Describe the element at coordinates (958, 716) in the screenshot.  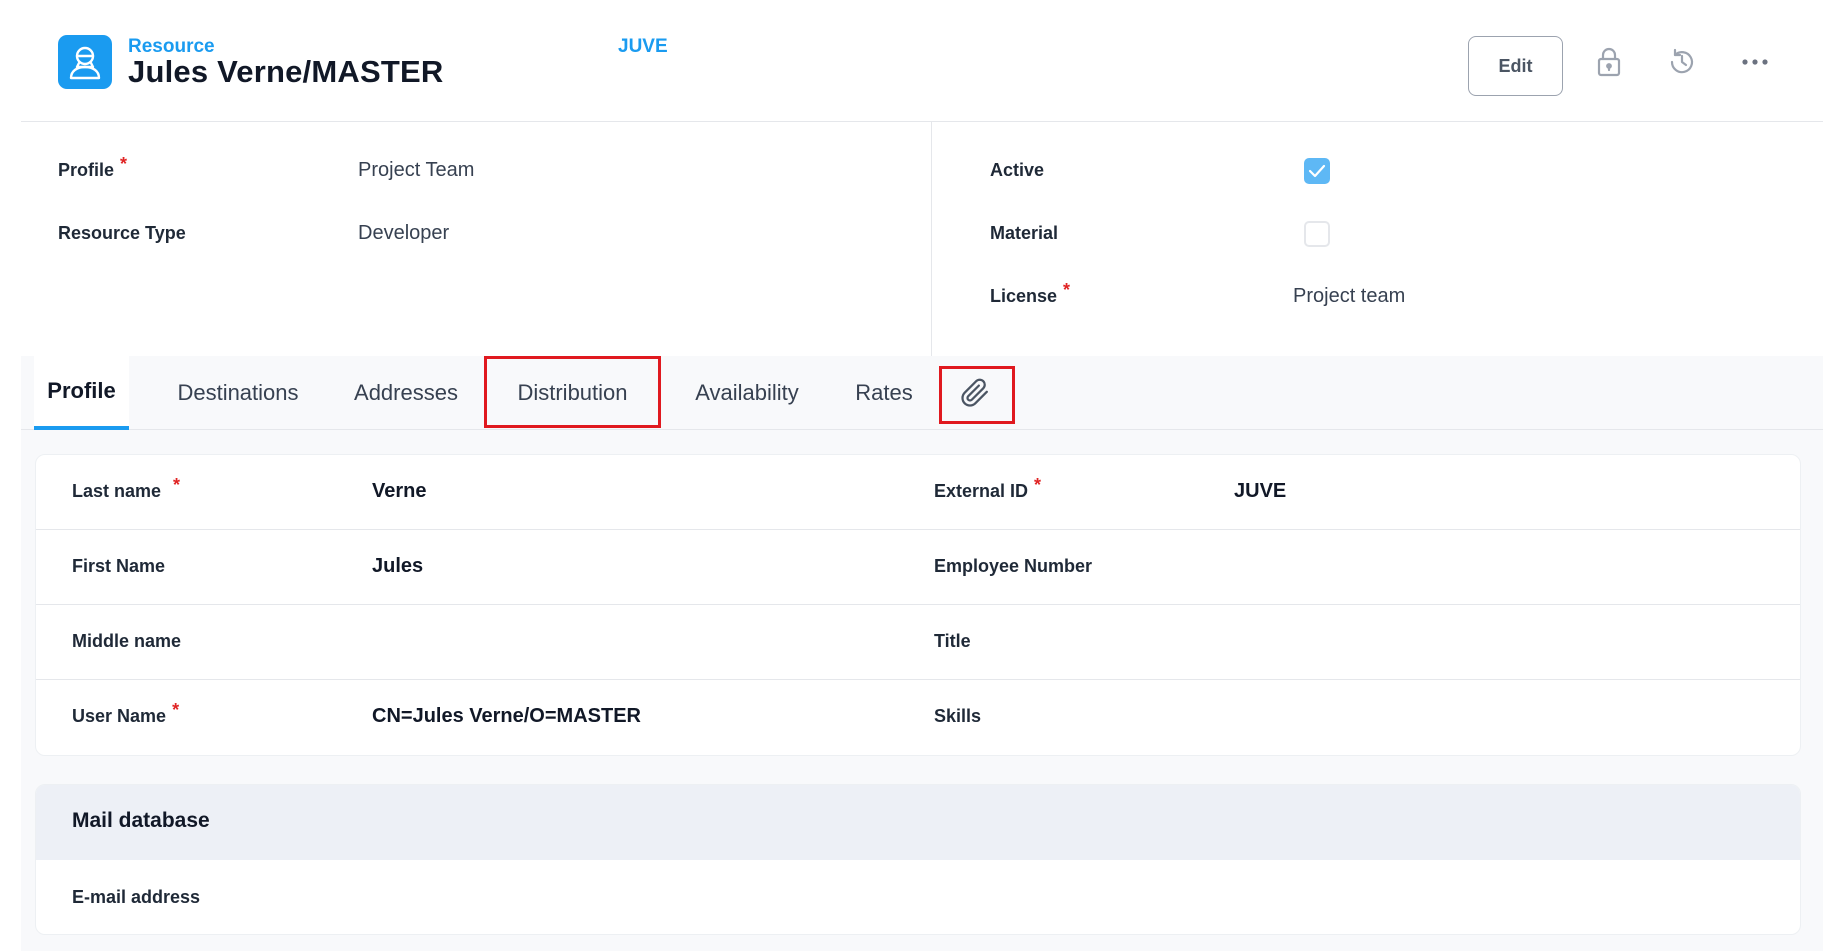
I see `field-label: Skills` at that location.